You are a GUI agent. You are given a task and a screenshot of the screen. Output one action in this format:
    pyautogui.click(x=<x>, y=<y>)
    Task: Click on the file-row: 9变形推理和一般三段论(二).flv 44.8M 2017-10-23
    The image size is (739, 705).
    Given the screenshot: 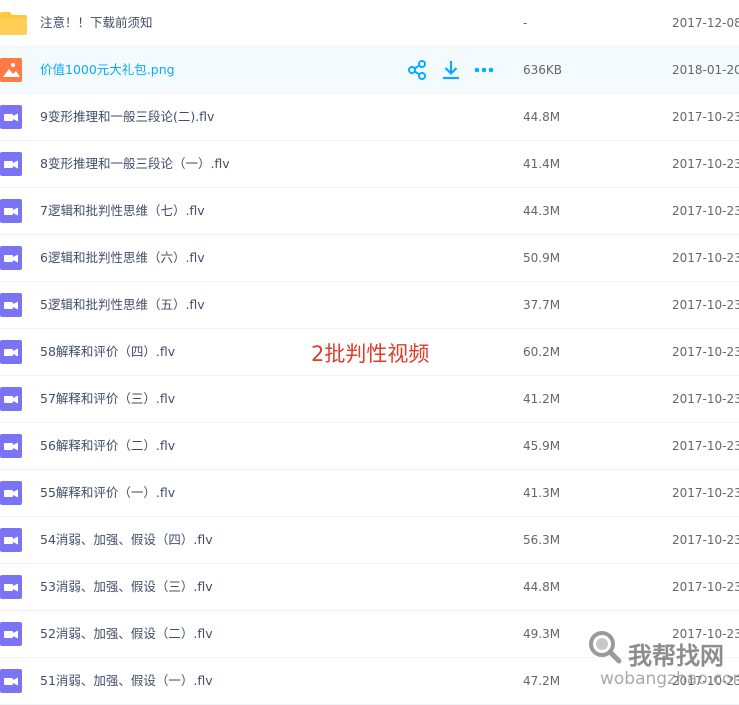 What is the action you would take?
    pyautogui.click(x=369, y=117)
    